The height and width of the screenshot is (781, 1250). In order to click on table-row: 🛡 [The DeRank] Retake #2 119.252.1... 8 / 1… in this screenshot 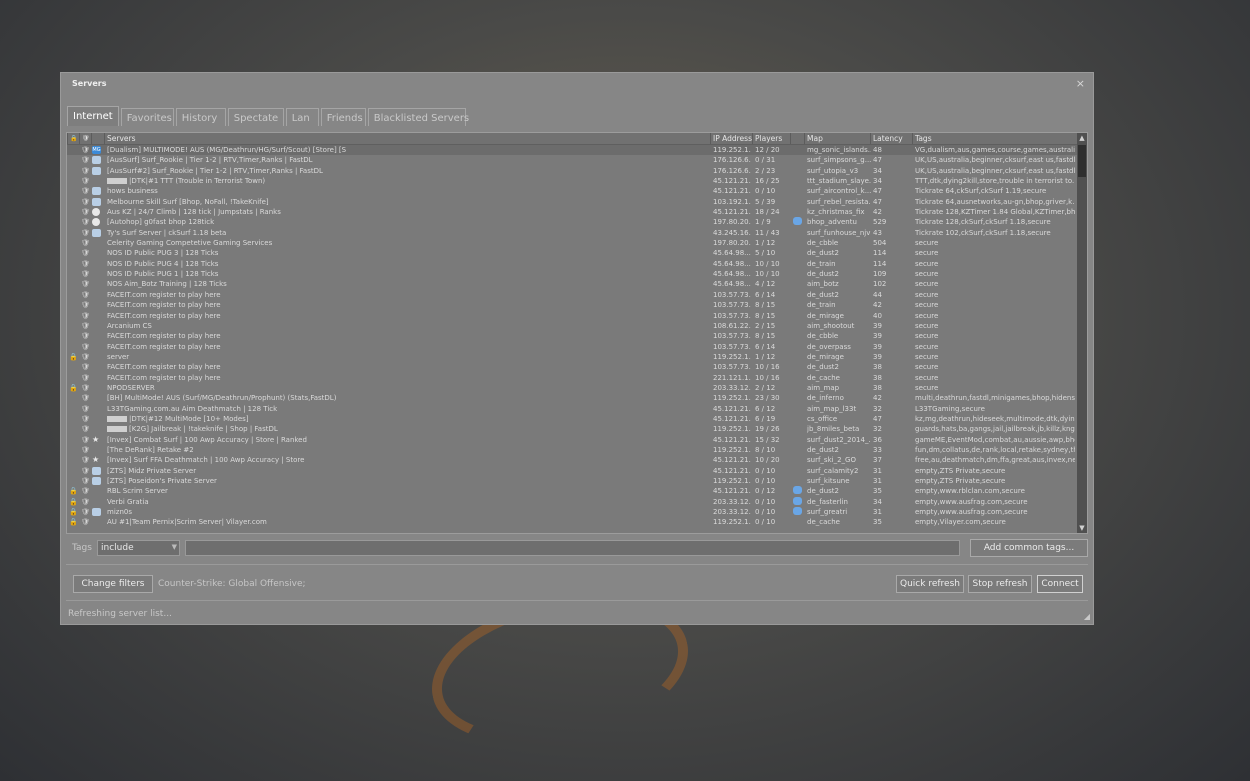, I will do `click(572, 450)`.